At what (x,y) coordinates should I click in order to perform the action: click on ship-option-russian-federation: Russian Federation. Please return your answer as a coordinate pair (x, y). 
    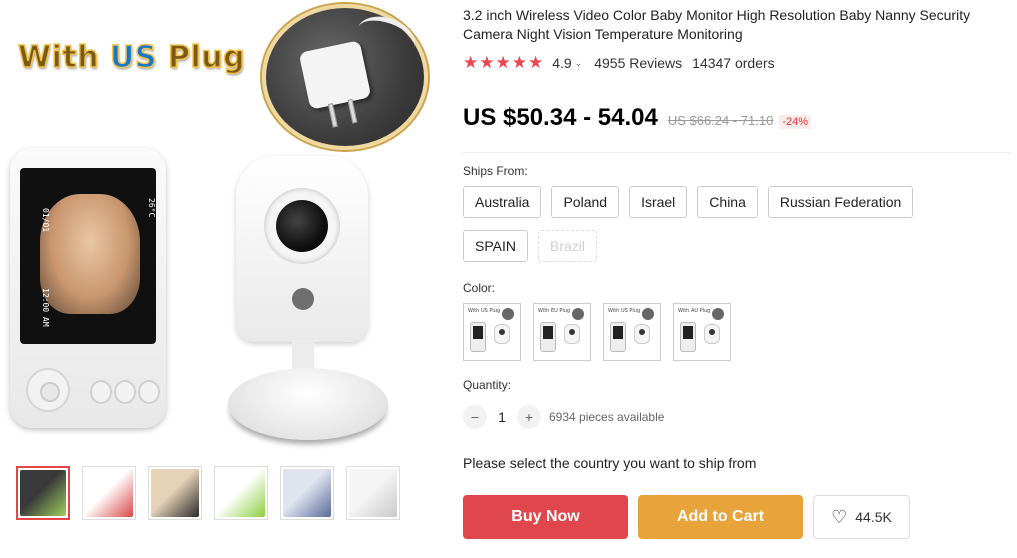
    Looking at the image, I should click on (840, 202).